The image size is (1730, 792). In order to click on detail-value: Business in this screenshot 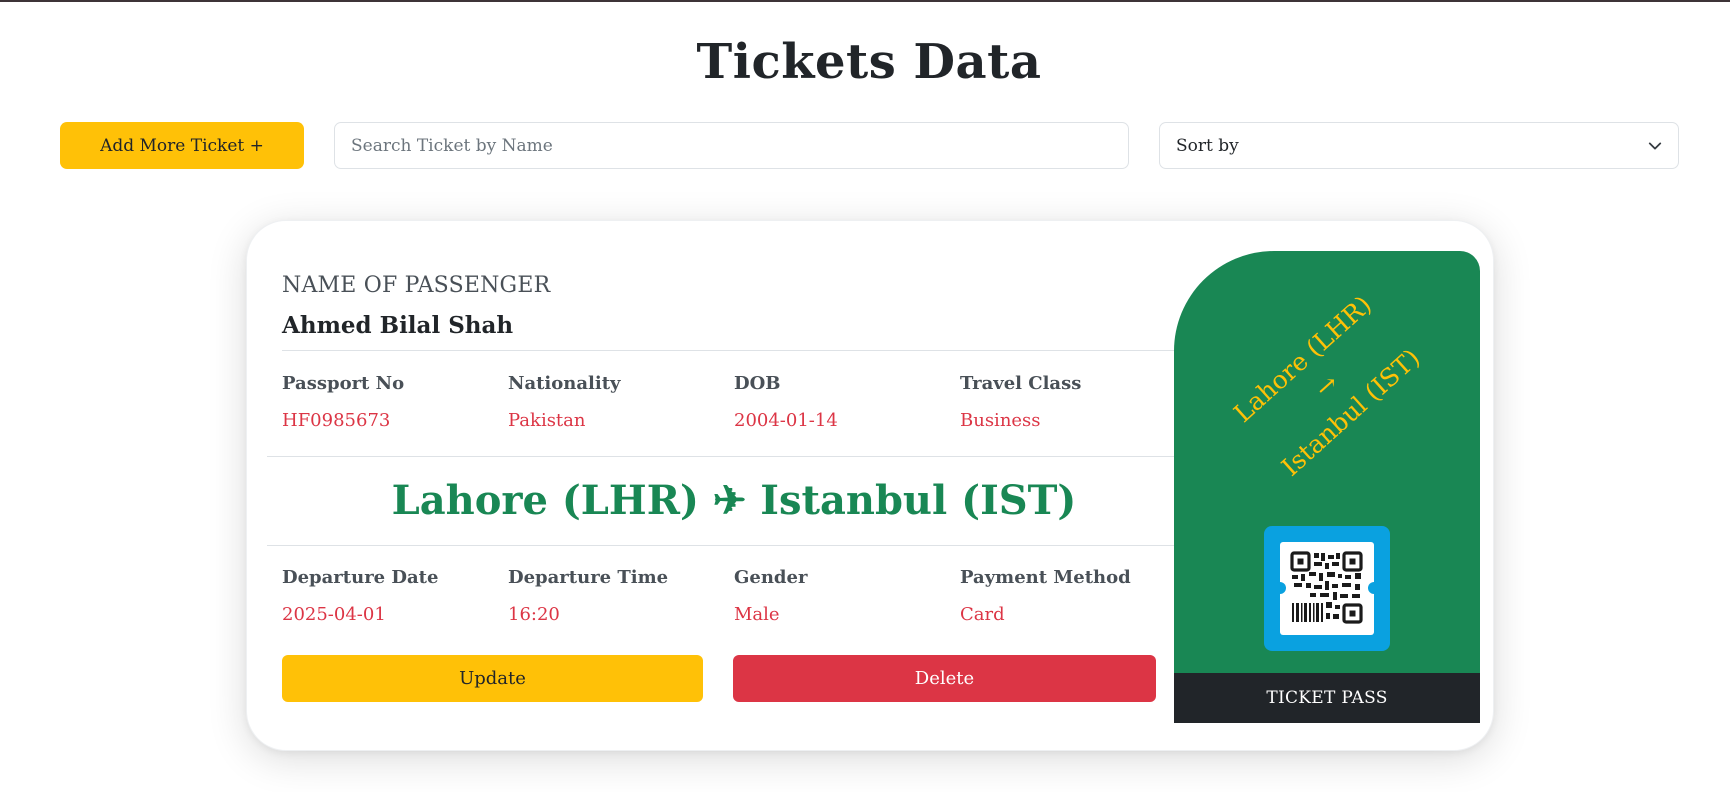, I will do `click(1000, 420)`.